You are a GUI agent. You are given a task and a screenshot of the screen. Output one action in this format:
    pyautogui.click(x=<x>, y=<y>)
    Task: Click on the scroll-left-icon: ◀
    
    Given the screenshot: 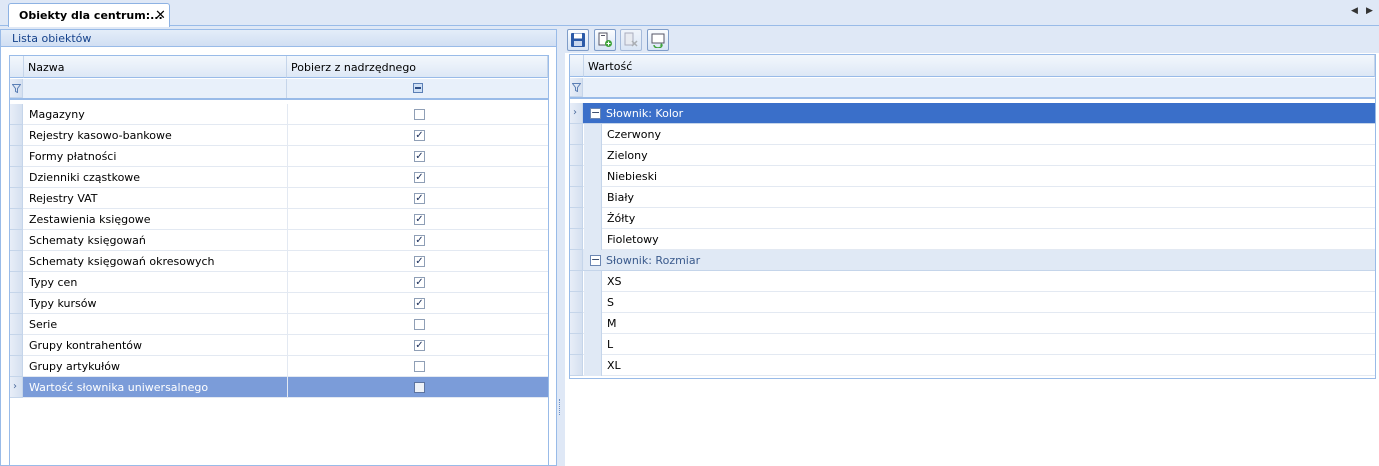 What is the action you would take?
    pyautogui.click(x=1354, y=11)
    